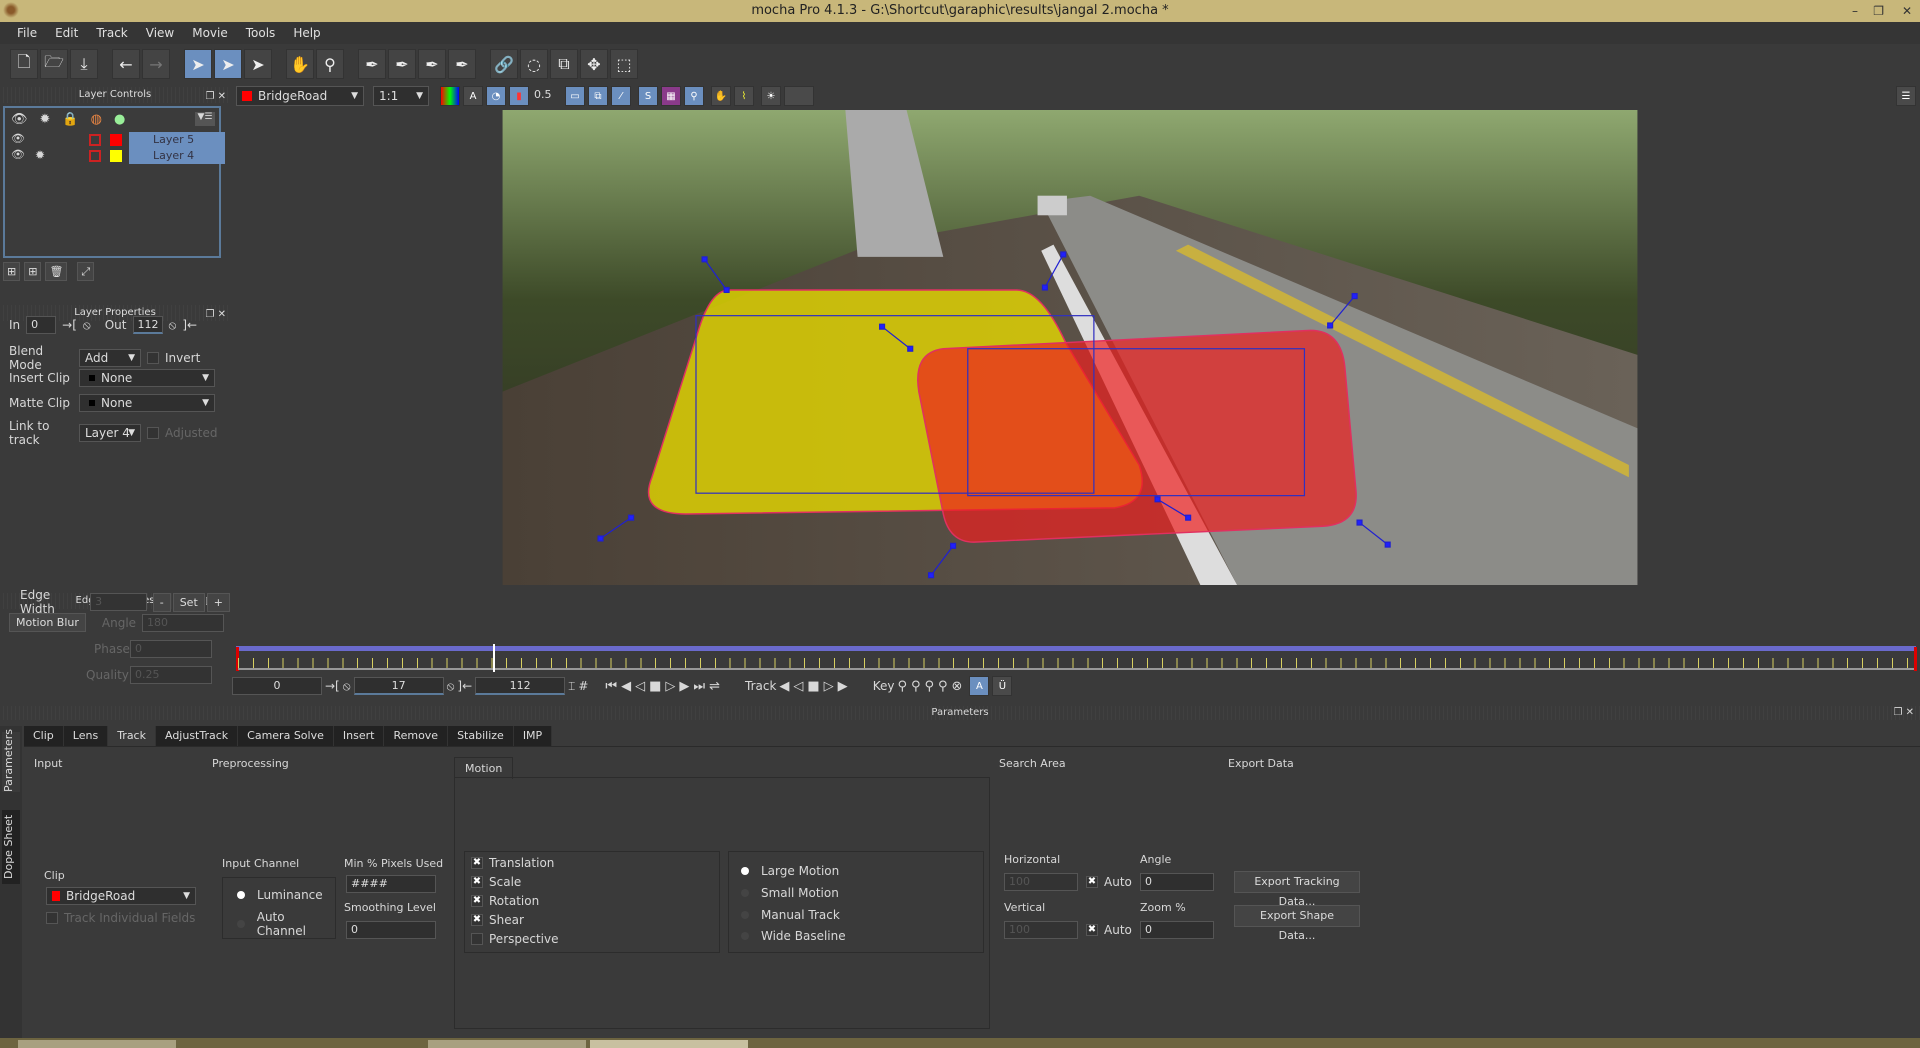 The image size is (1920, 1048). I want to click on set-in-icon: →[, so click(69, 325).